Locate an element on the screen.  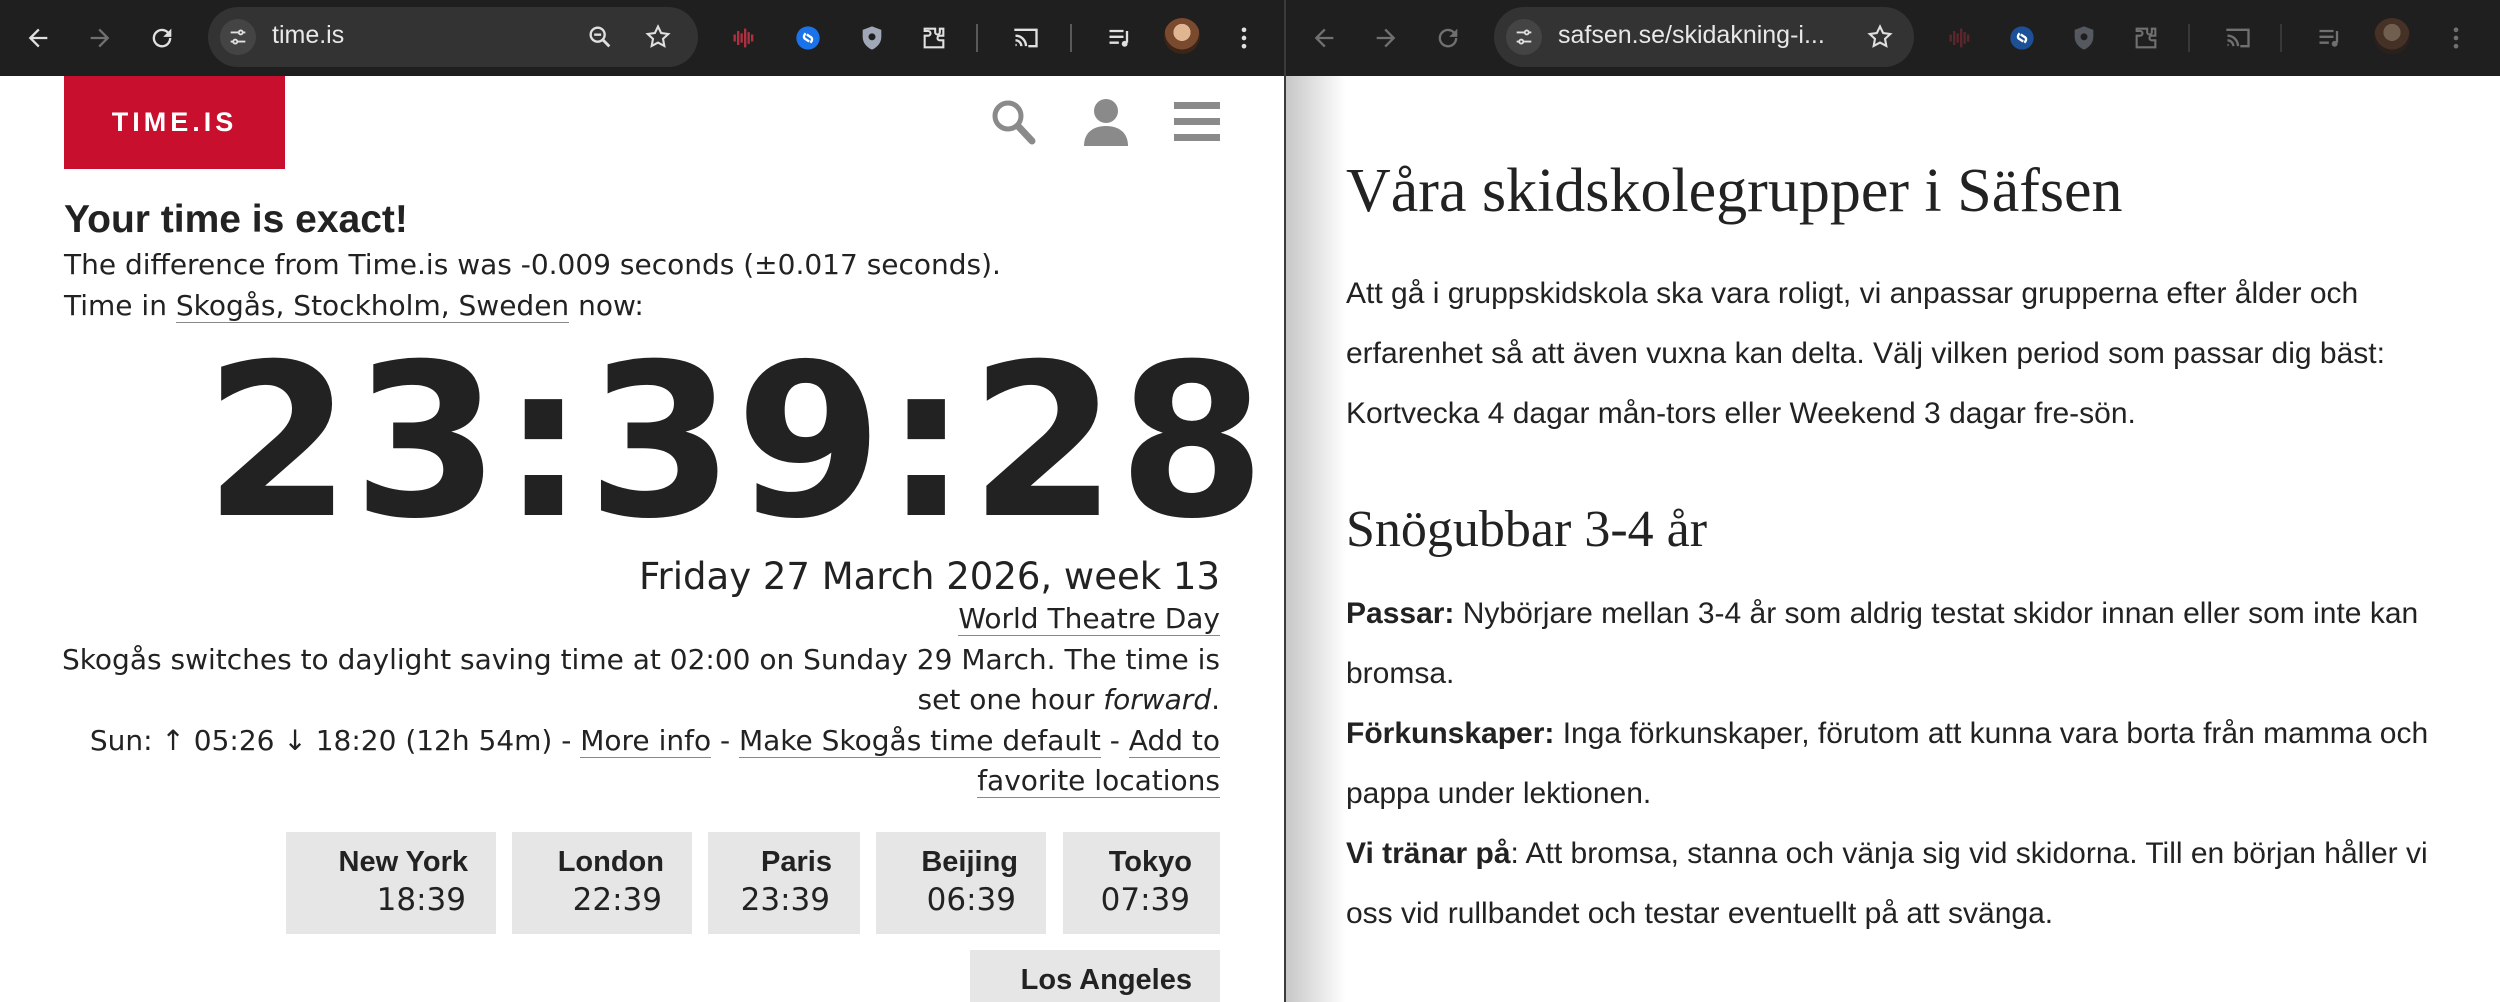
group-title: Snögubbar 3-4 år is located at coordinates (1527, 529).